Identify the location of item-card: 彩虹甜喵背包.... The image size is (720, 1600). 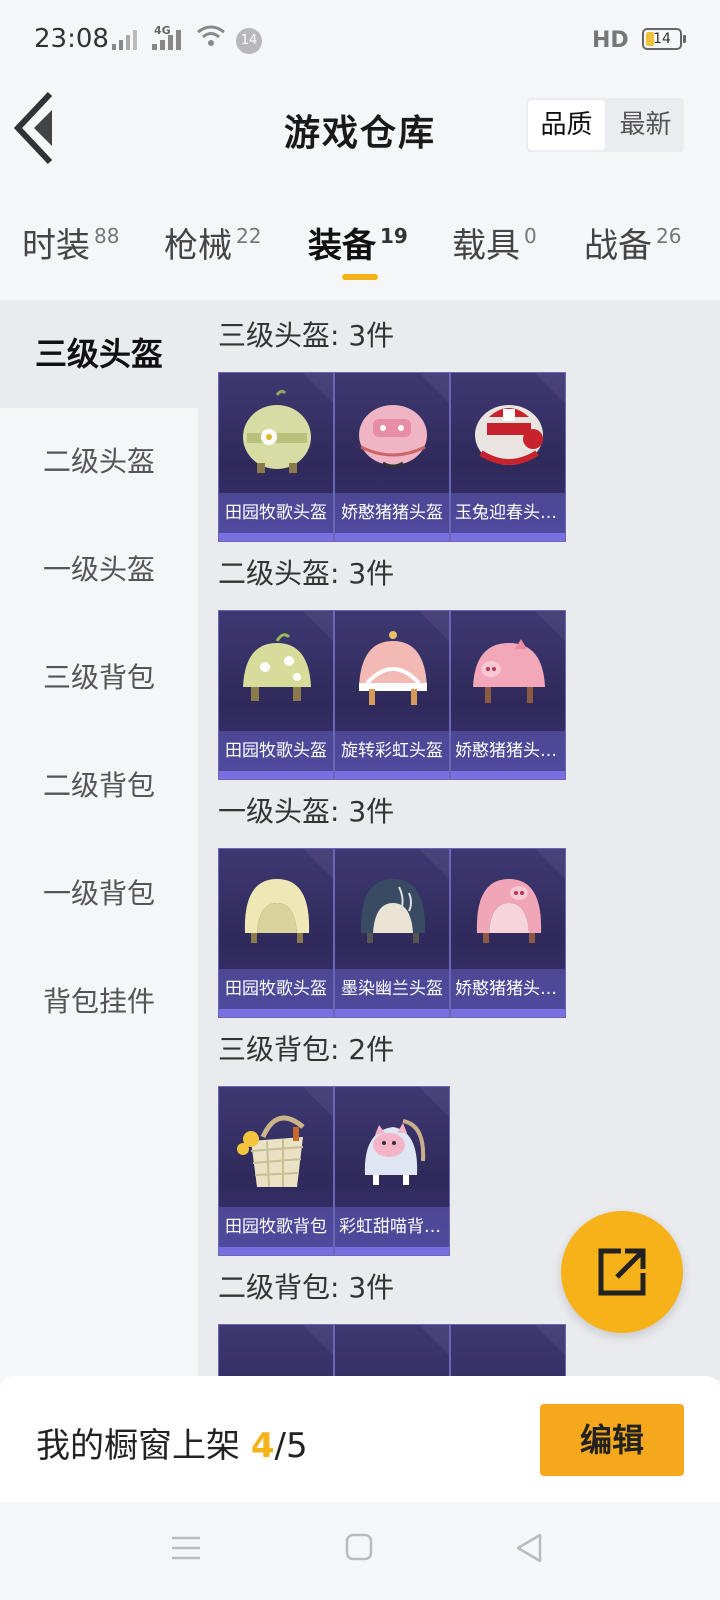
(392, 1171).